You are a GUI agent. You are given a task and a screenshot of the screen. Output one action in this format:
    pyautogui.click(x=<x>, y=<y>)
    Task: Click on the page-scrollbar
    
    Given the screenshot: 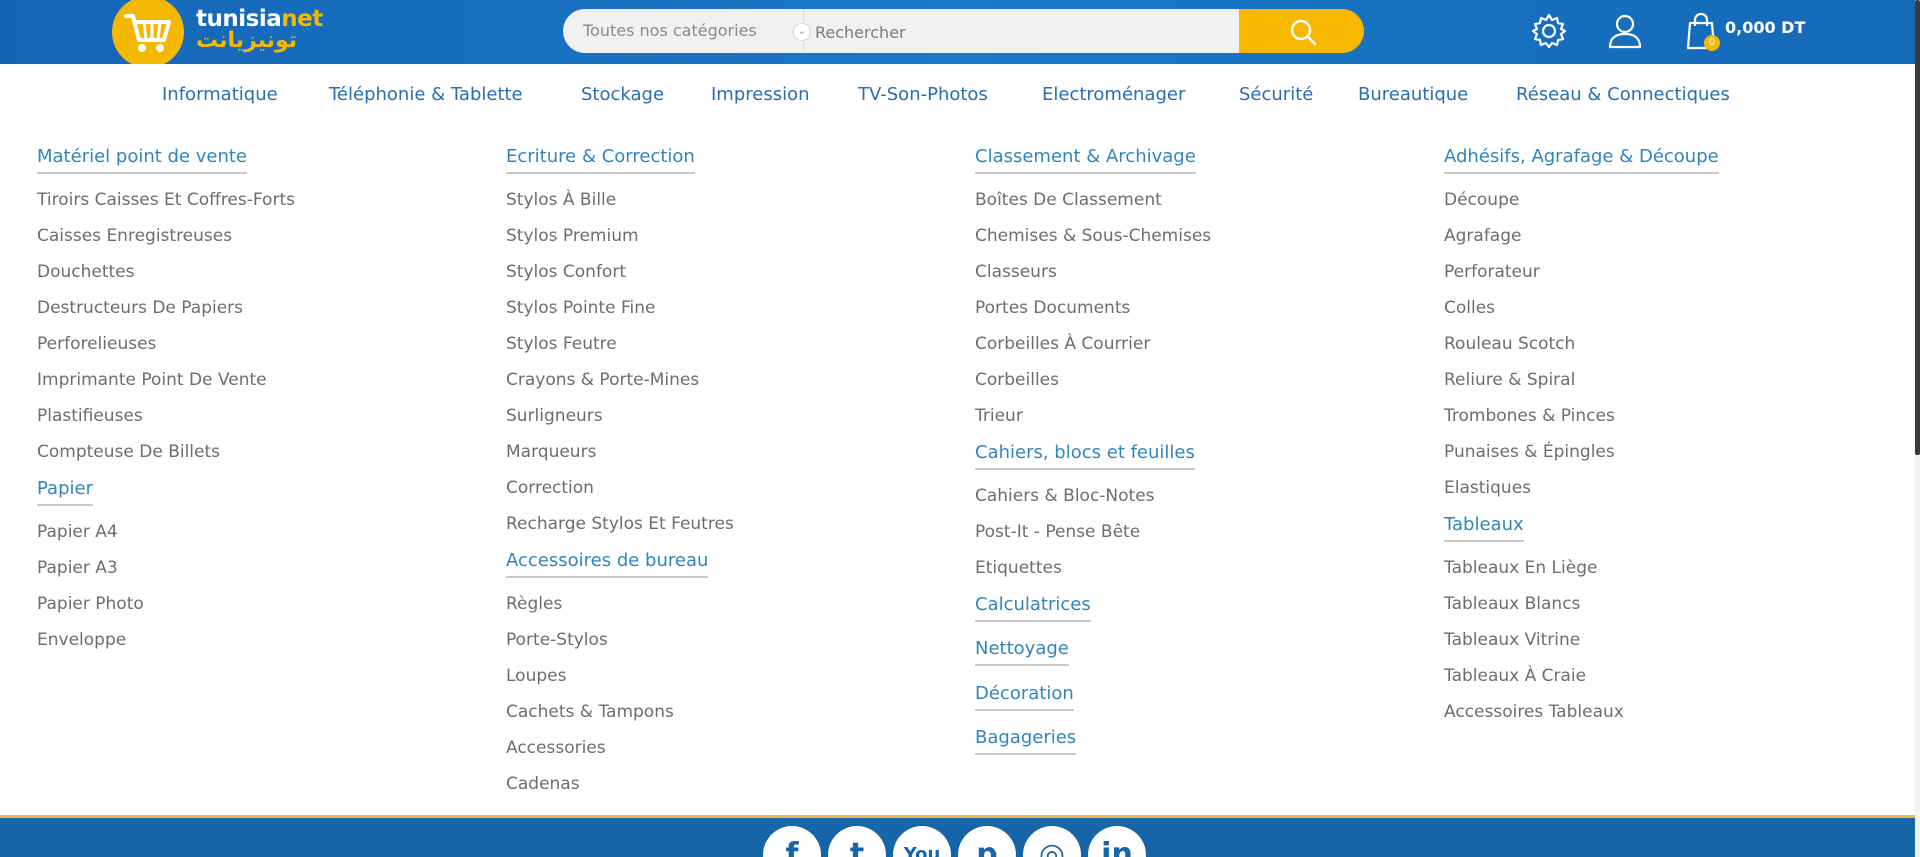 What is the action you would take?
    pyautogui.click(x=1917, y=428)
    